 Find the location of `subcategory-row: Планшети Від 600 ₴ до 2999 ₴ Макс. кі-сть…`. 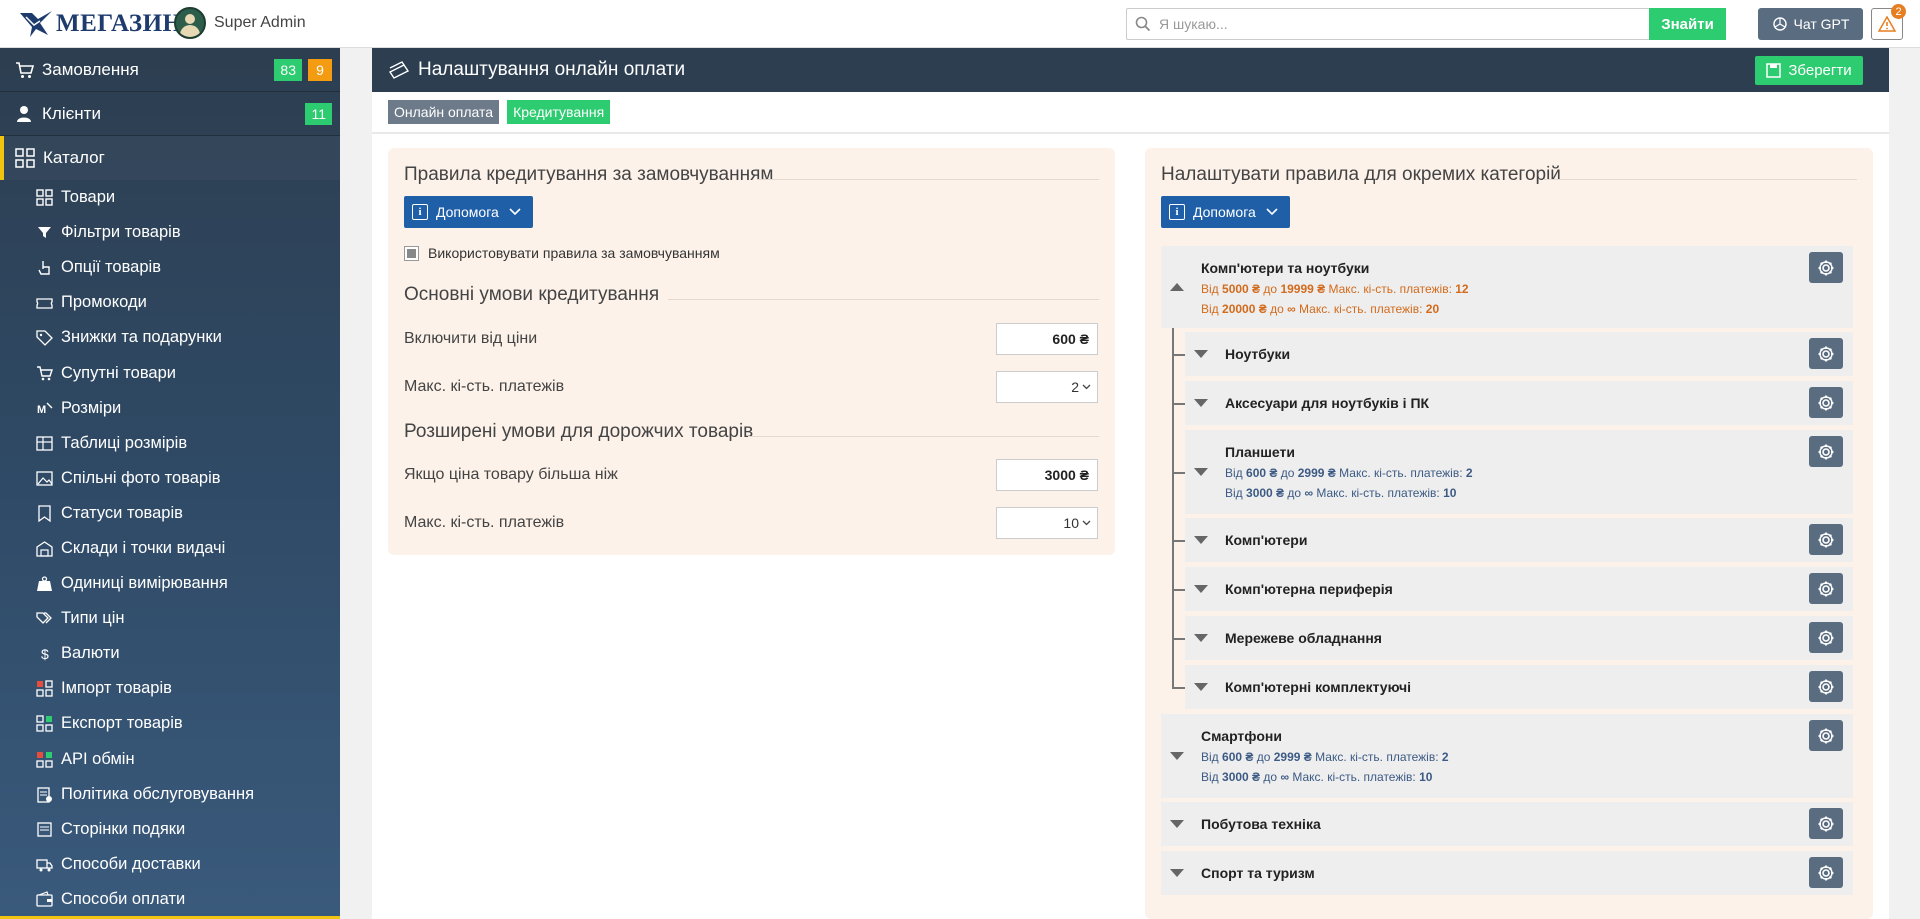

subcategory-row: Планшети Від 600 ₴ до 2999 ₴ Макс. кі-сть… is located at coordinates (1519, 472).